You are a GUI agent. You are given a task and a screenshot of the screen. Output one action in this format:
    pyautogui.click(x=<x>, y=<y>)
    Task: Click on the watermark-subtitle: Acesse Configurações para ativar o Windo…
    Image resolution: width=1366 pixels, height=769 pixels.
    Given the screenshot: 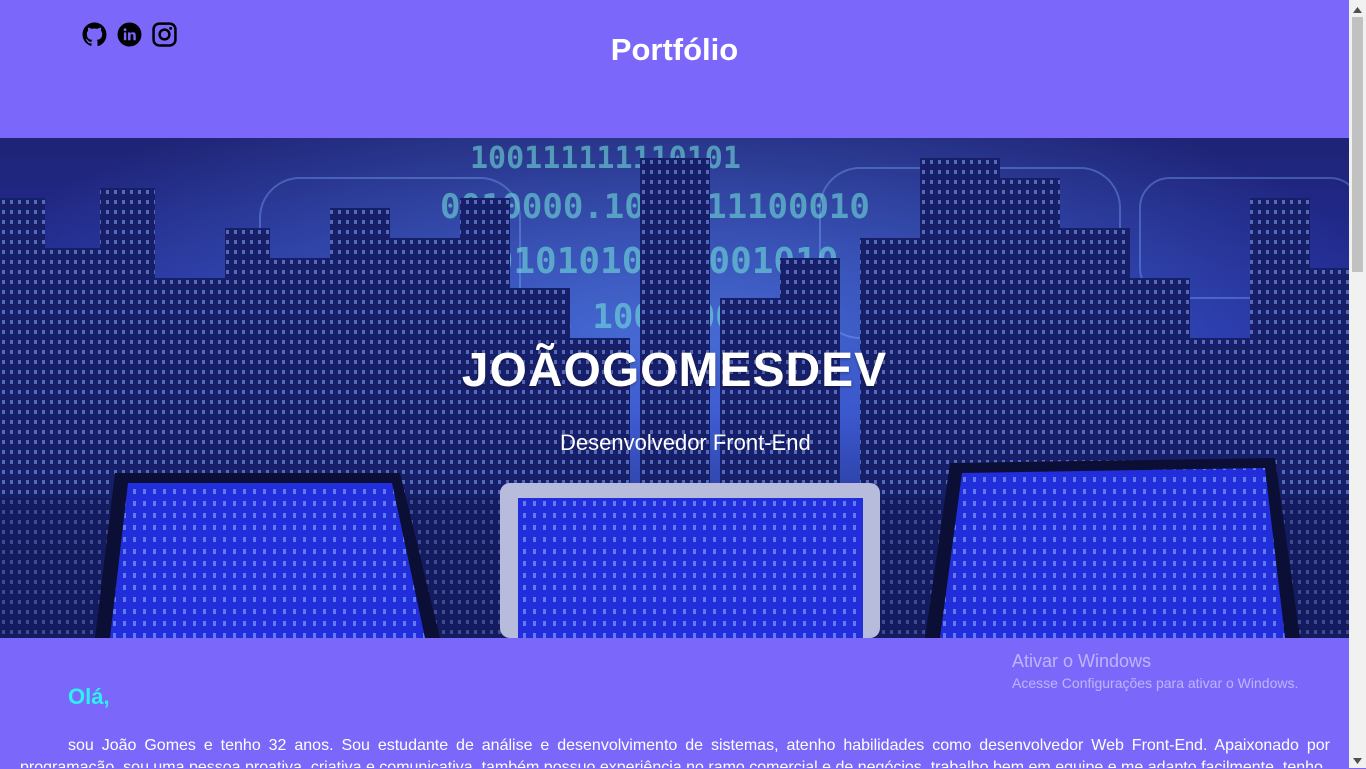 What is the action you would take?
    pyautogui.click(x=1155, y=683)
    